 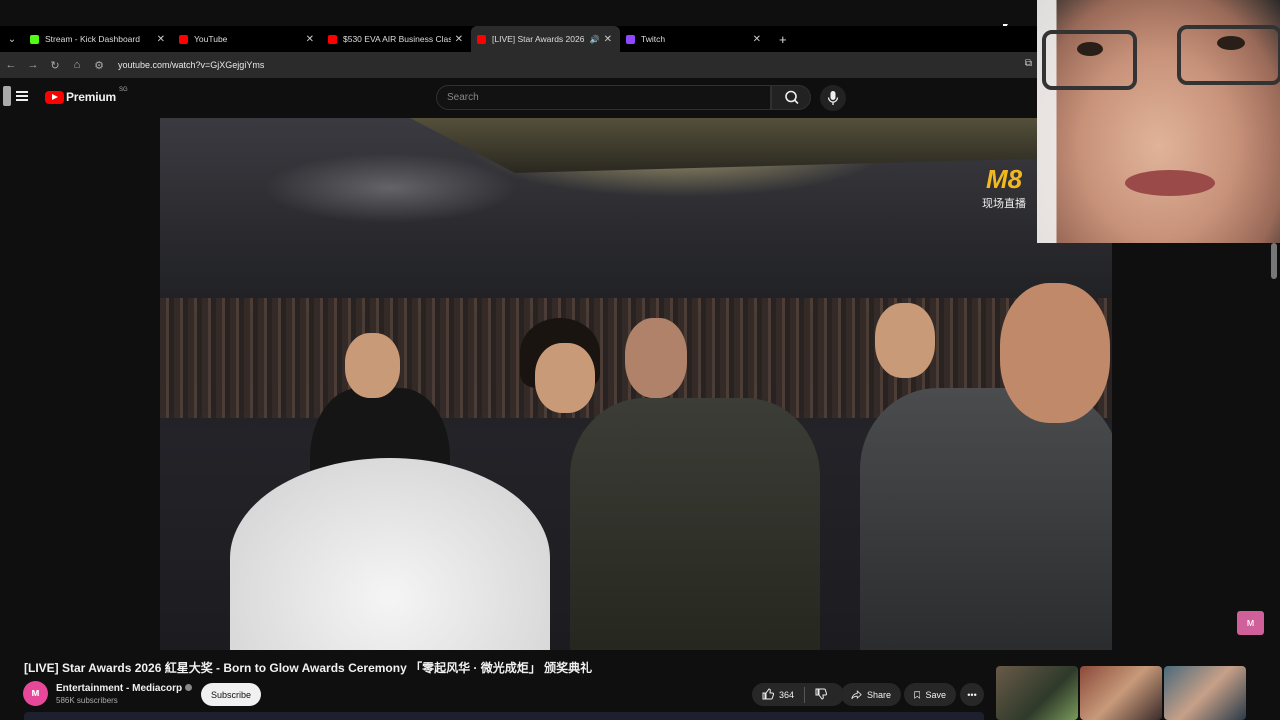 I want to click on tab-youtube: YouTube ✕, so click(x=247, y=39).